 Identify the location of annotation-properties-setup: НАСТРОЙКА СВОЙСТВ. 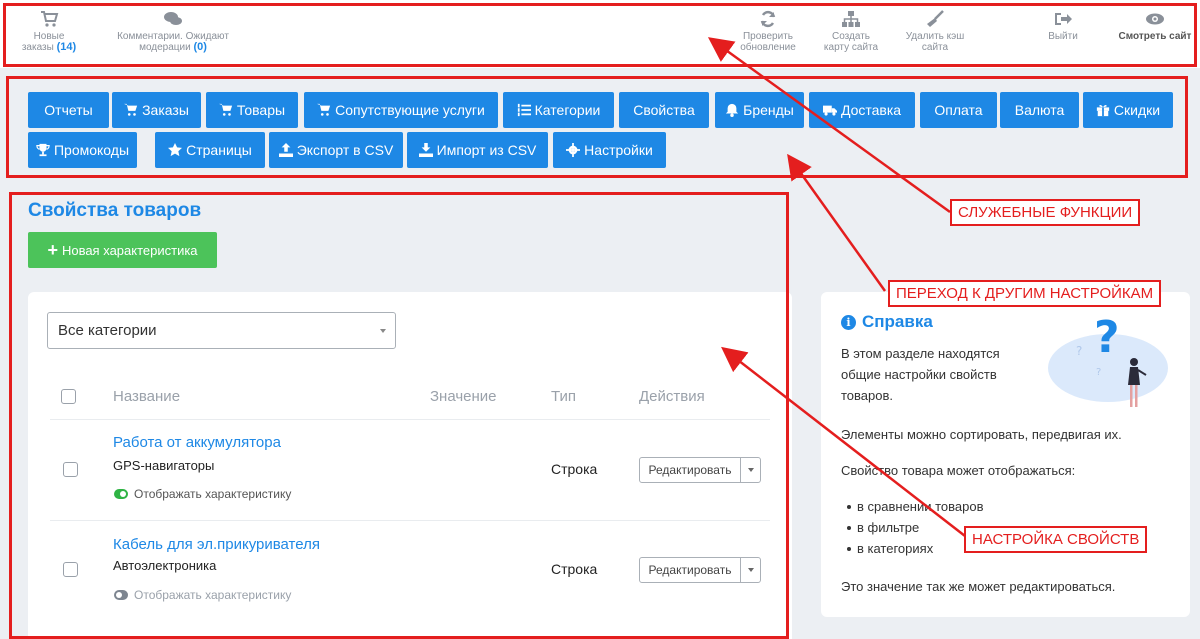
(1056, 539).